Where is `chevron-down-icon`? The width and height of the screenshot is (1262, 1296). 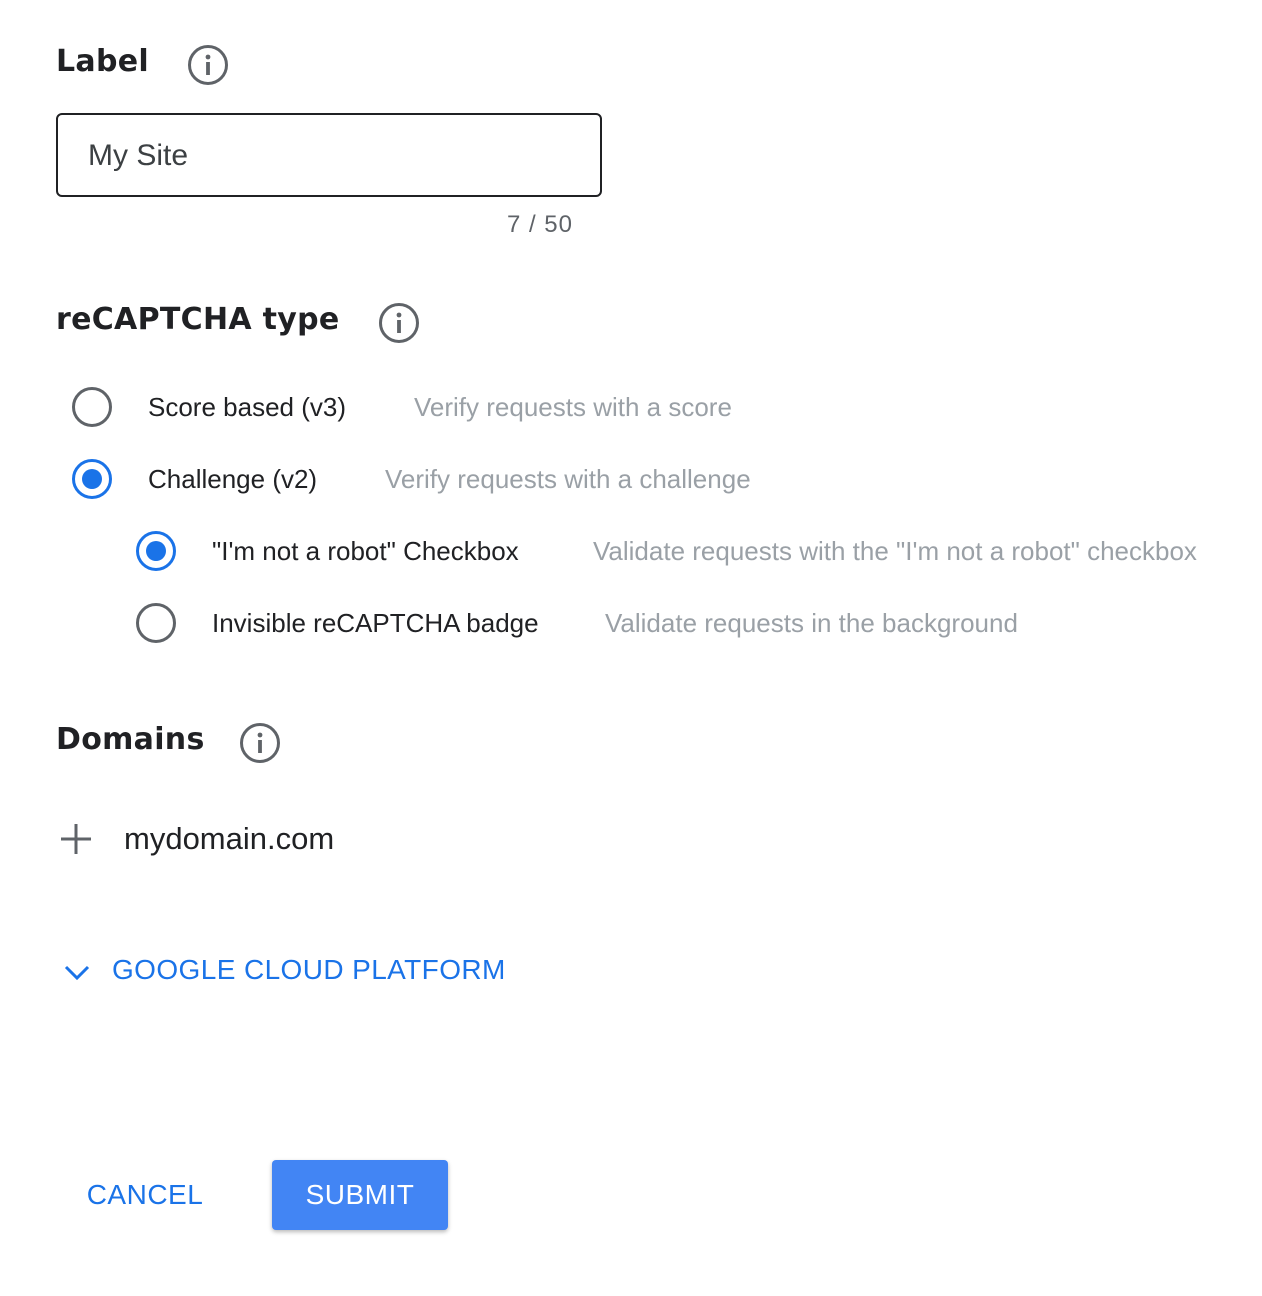
chevron-down-icon is located at coordinates (77, 972).